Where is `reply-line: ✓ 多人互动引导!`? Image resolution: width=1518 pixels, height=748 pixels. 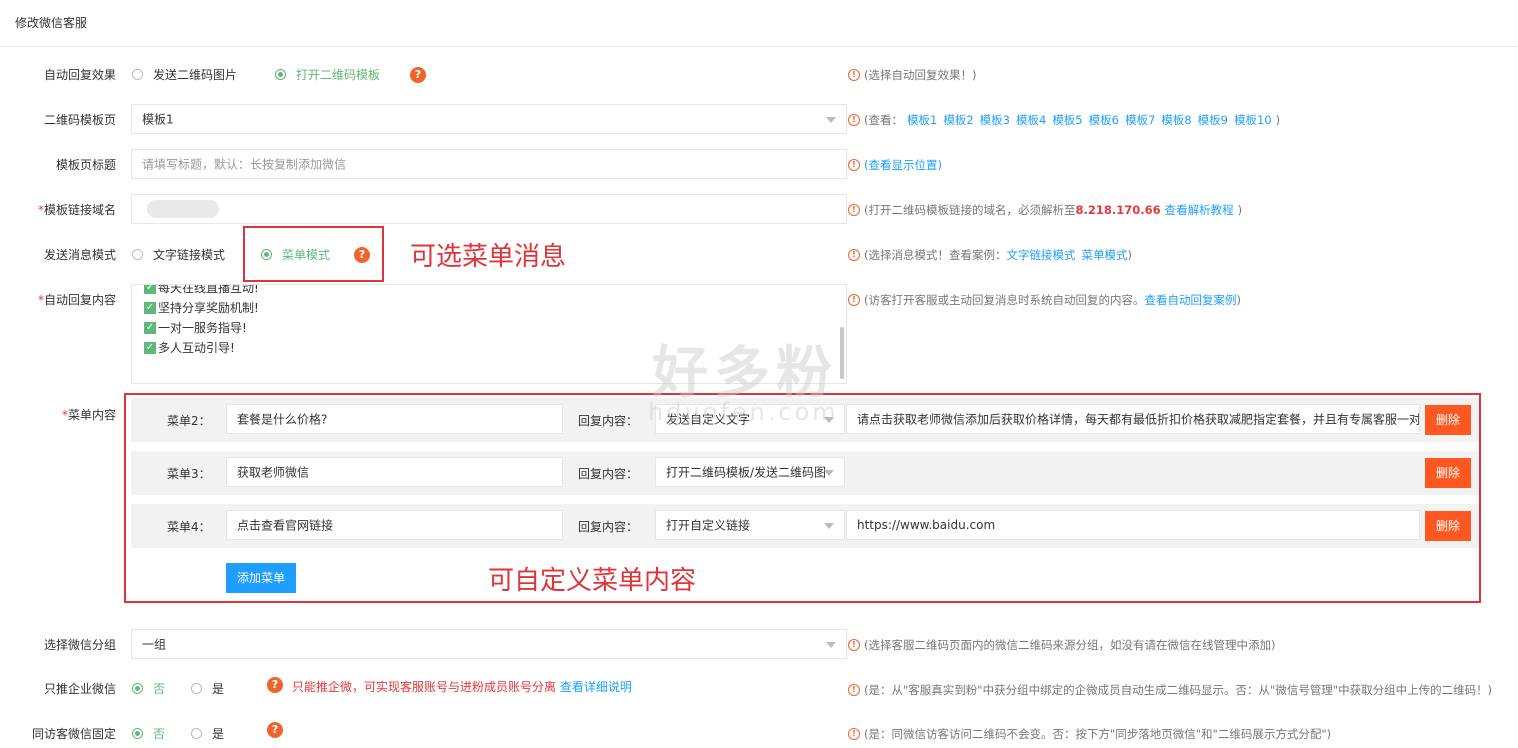
reply-line: ✓ 多人互动引导! is located at coordinates (189, 348).